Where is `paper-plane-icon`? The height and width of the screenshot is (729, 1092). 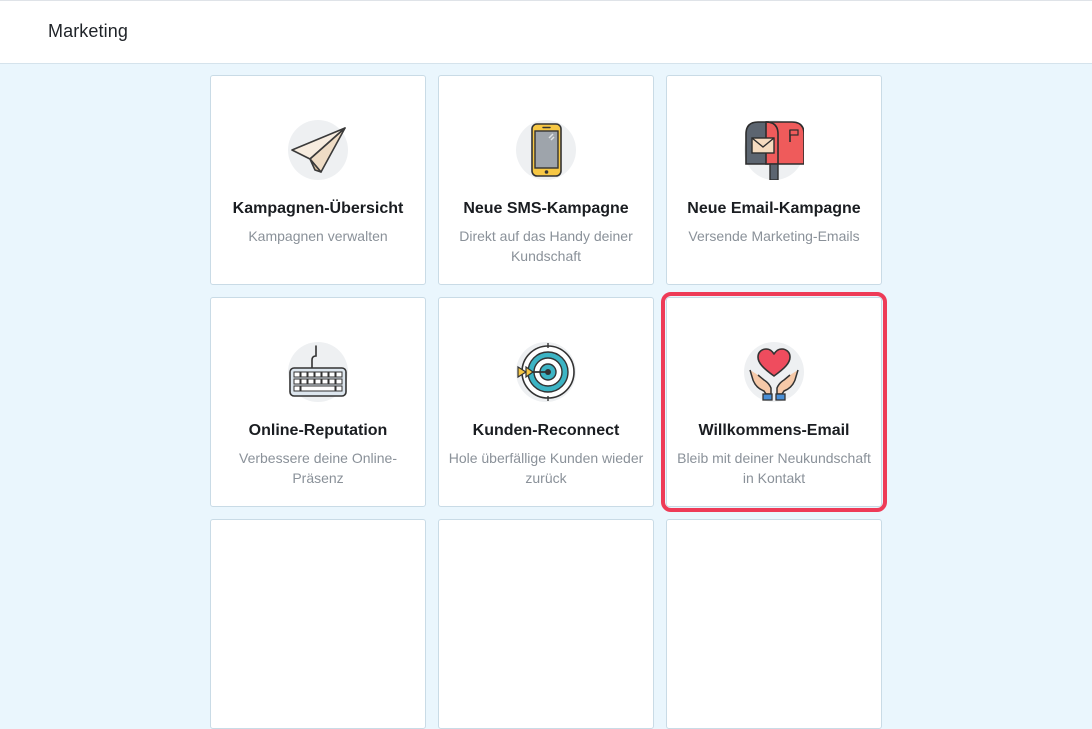
paper-plane-icon is located at coordinates (318, 150).